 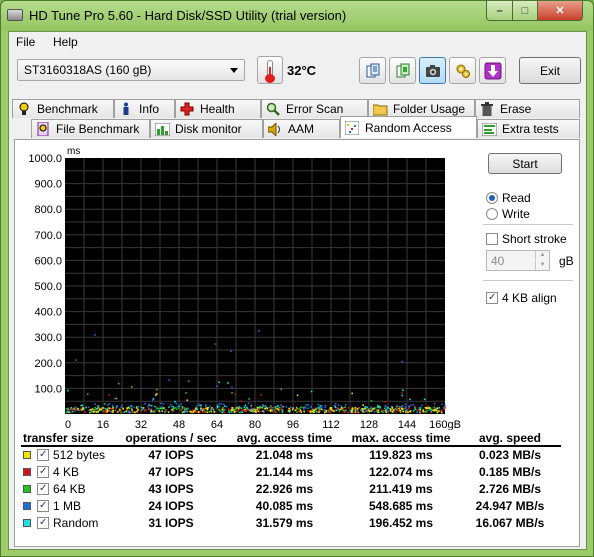 I want to click on short-stroke-size-input: 40 ▲ ▼, so click(x=518, y=260).